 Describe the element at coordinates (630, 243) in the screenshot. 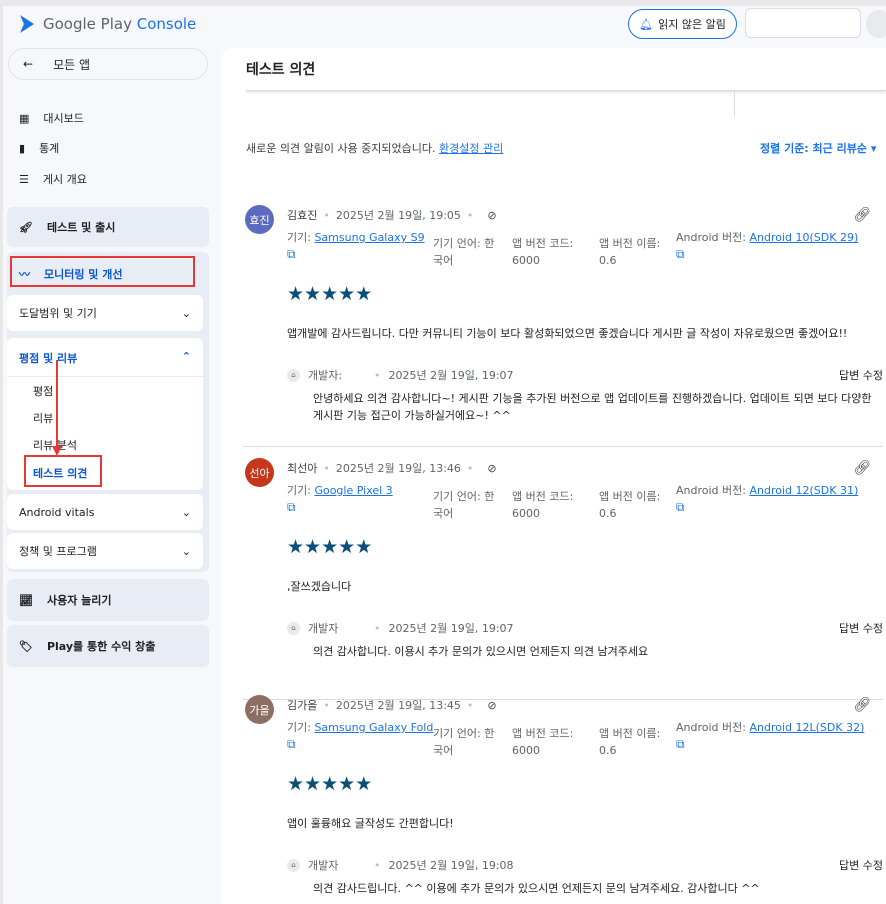

I see `label: 앱 버전 이름:` at that location.